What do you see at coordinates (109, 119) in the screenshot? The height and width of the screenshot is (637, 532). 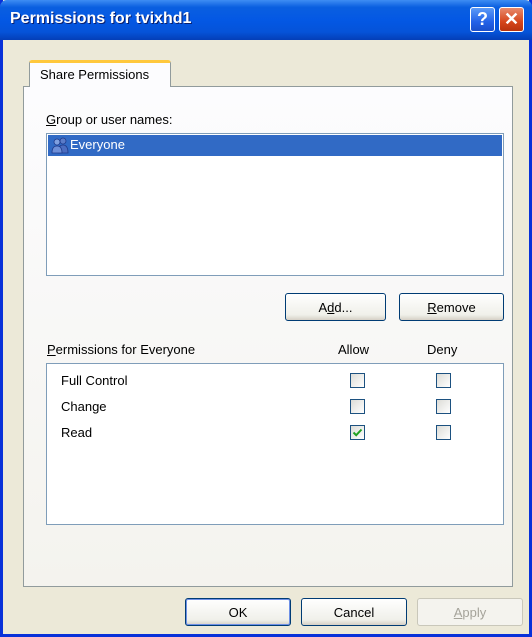 I see `group-or-user-names-label: Group or user names:` at bounding box center [109, 119].